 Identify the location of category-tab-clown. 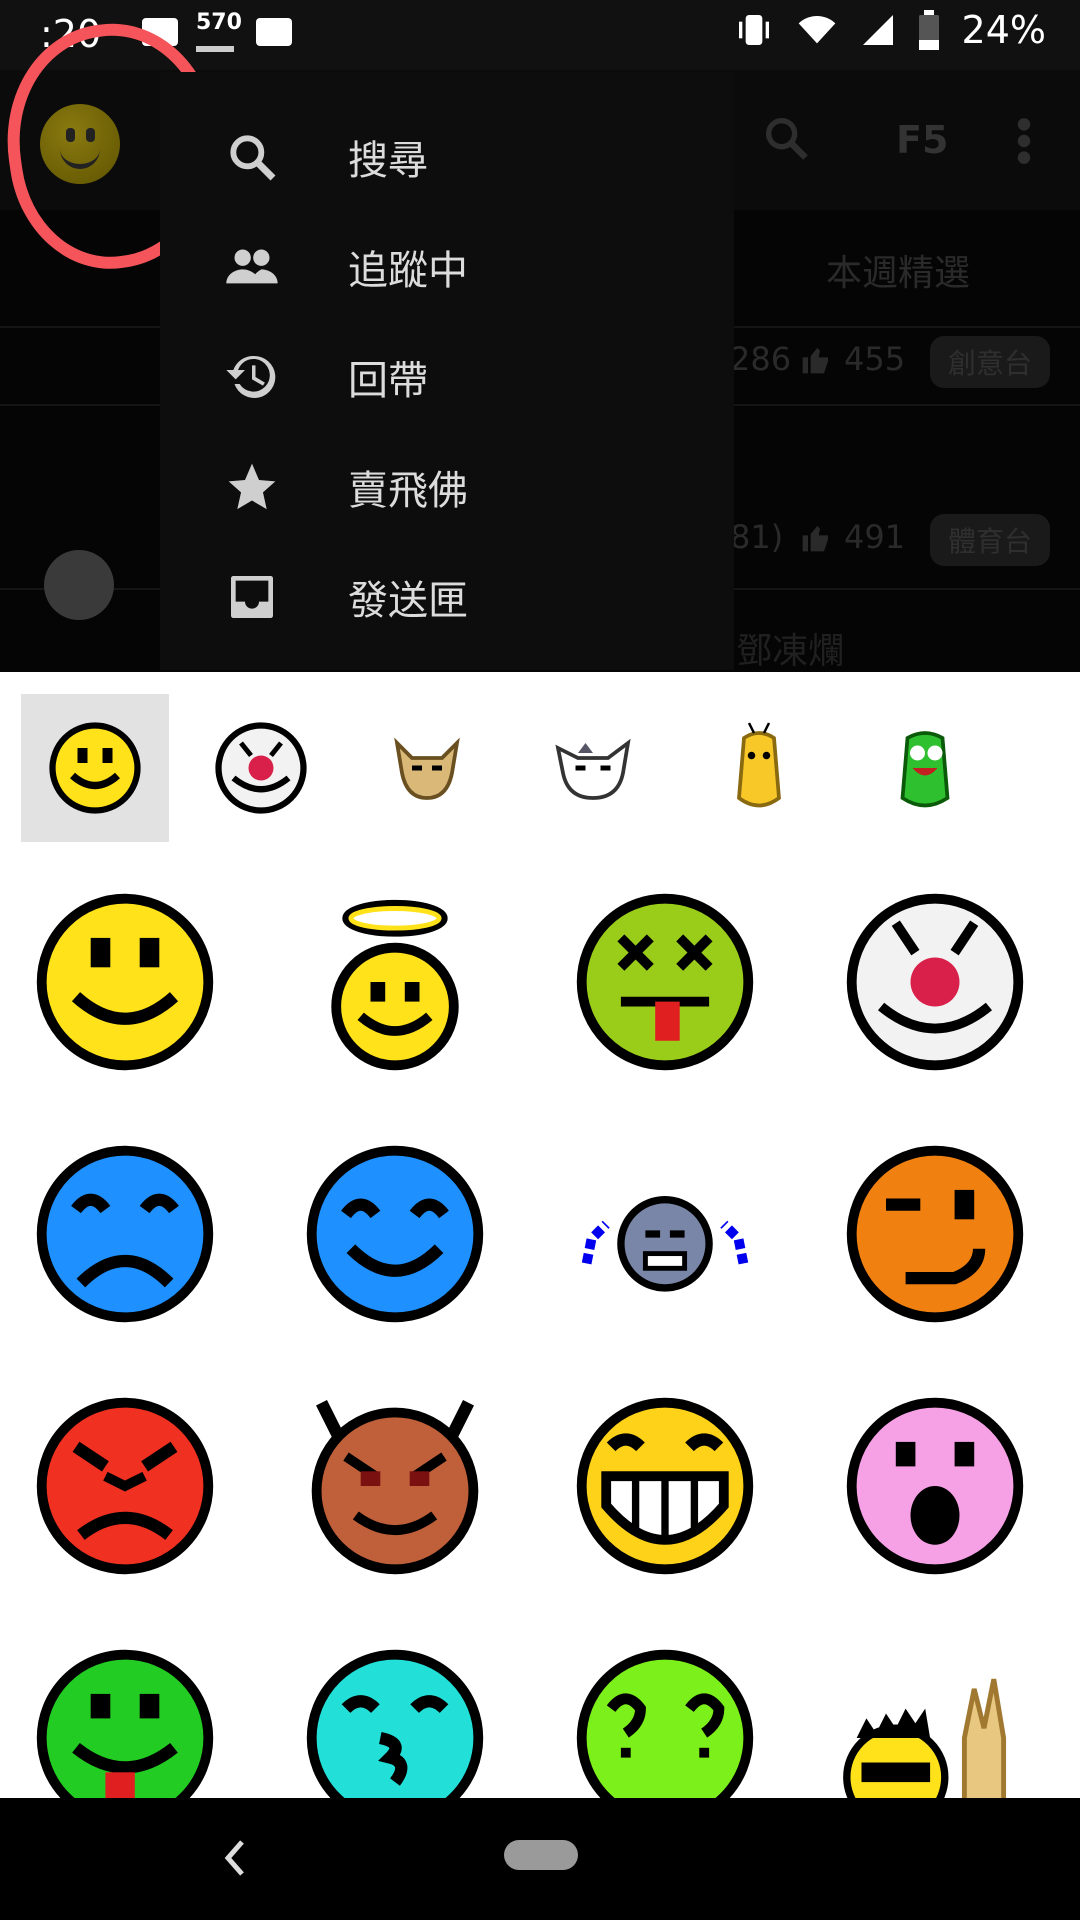
(261, 768).